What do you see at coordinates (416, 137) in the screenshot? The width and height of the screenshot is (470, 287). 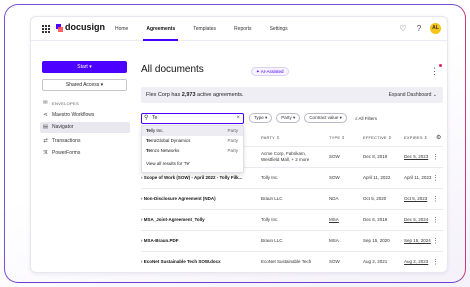 I see `column-expires: EXPIRES ⇕` at bounding box center [416, 137].